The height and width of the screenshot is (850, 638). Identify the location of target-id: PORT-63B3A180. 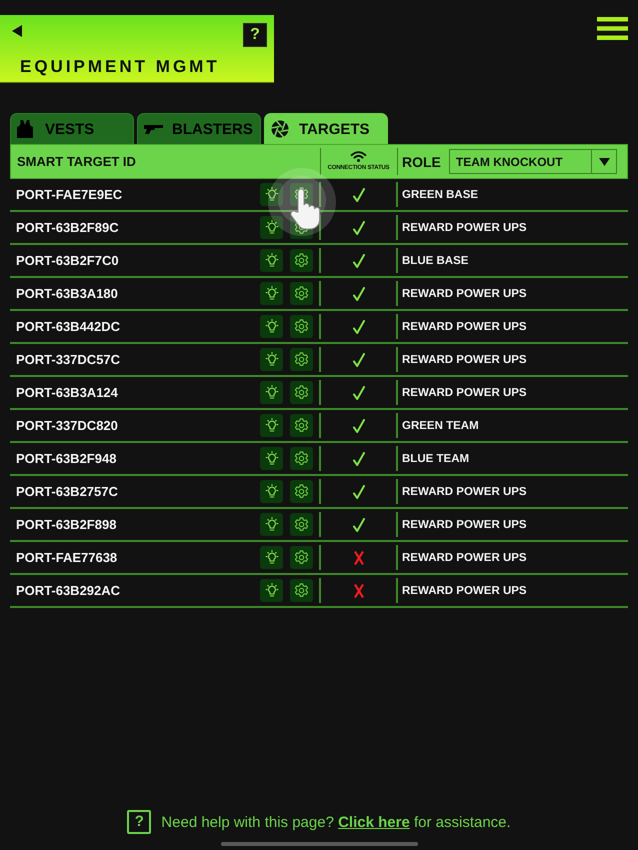
(67, 293).